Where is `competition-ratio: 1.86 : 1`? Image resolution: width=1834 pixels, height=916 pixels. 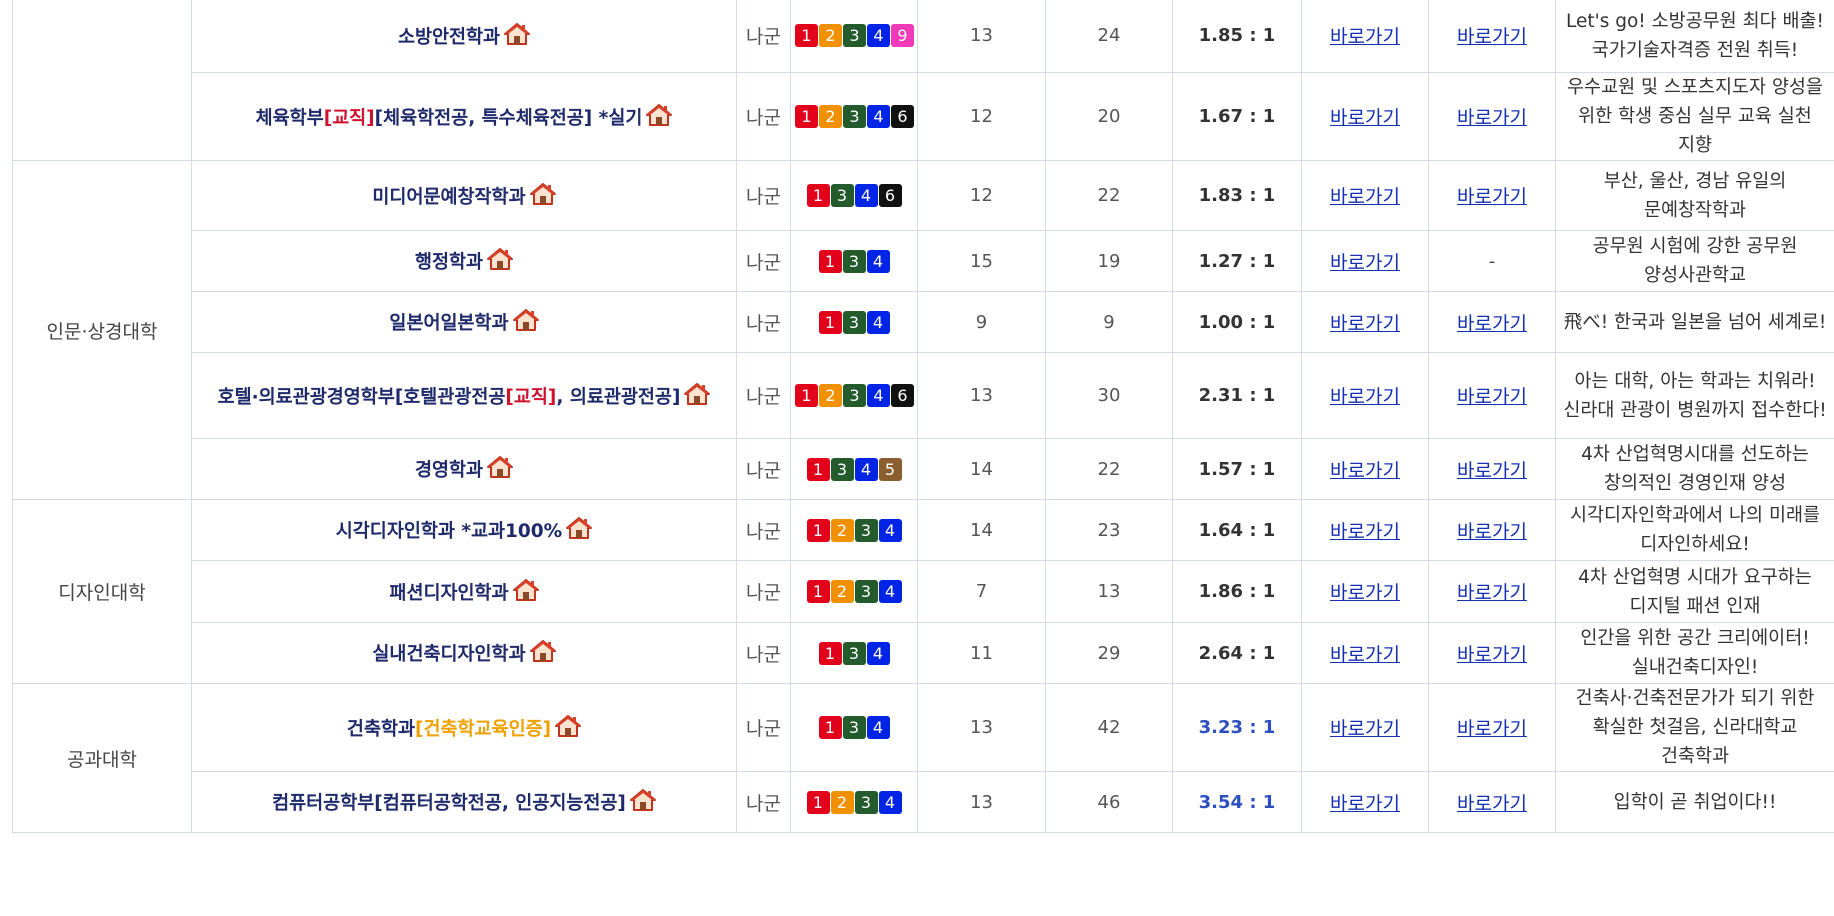
competition-ratio: 1.86 : 1 is located at coordinates (1237, 591).